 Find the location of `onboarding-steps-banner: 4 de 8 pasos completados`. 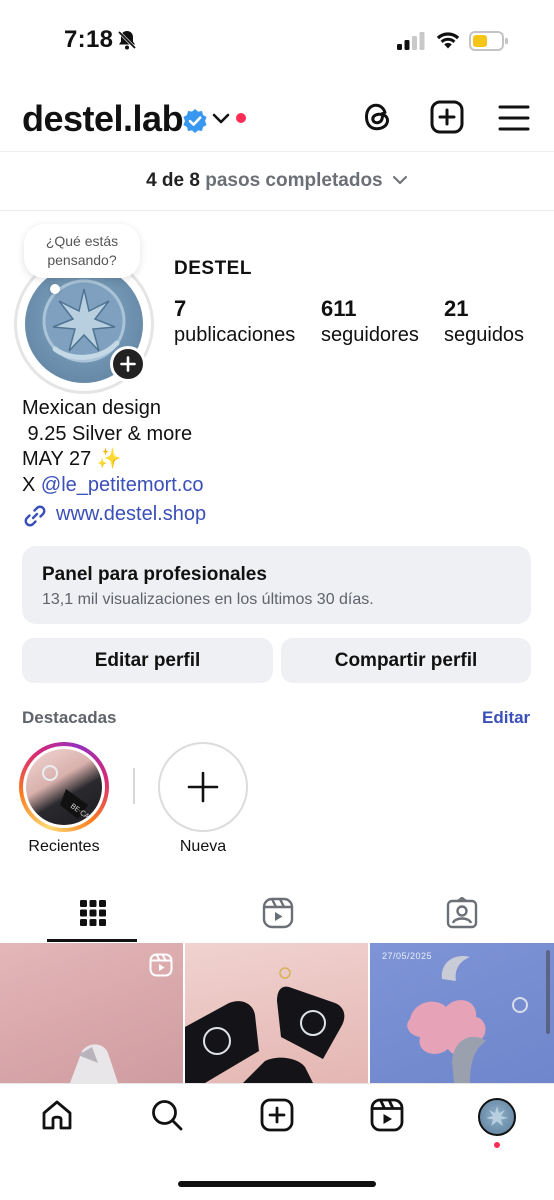

onboarding-steps-banner: 4 de 8 pasos completados is located at coordinates (277, 182).